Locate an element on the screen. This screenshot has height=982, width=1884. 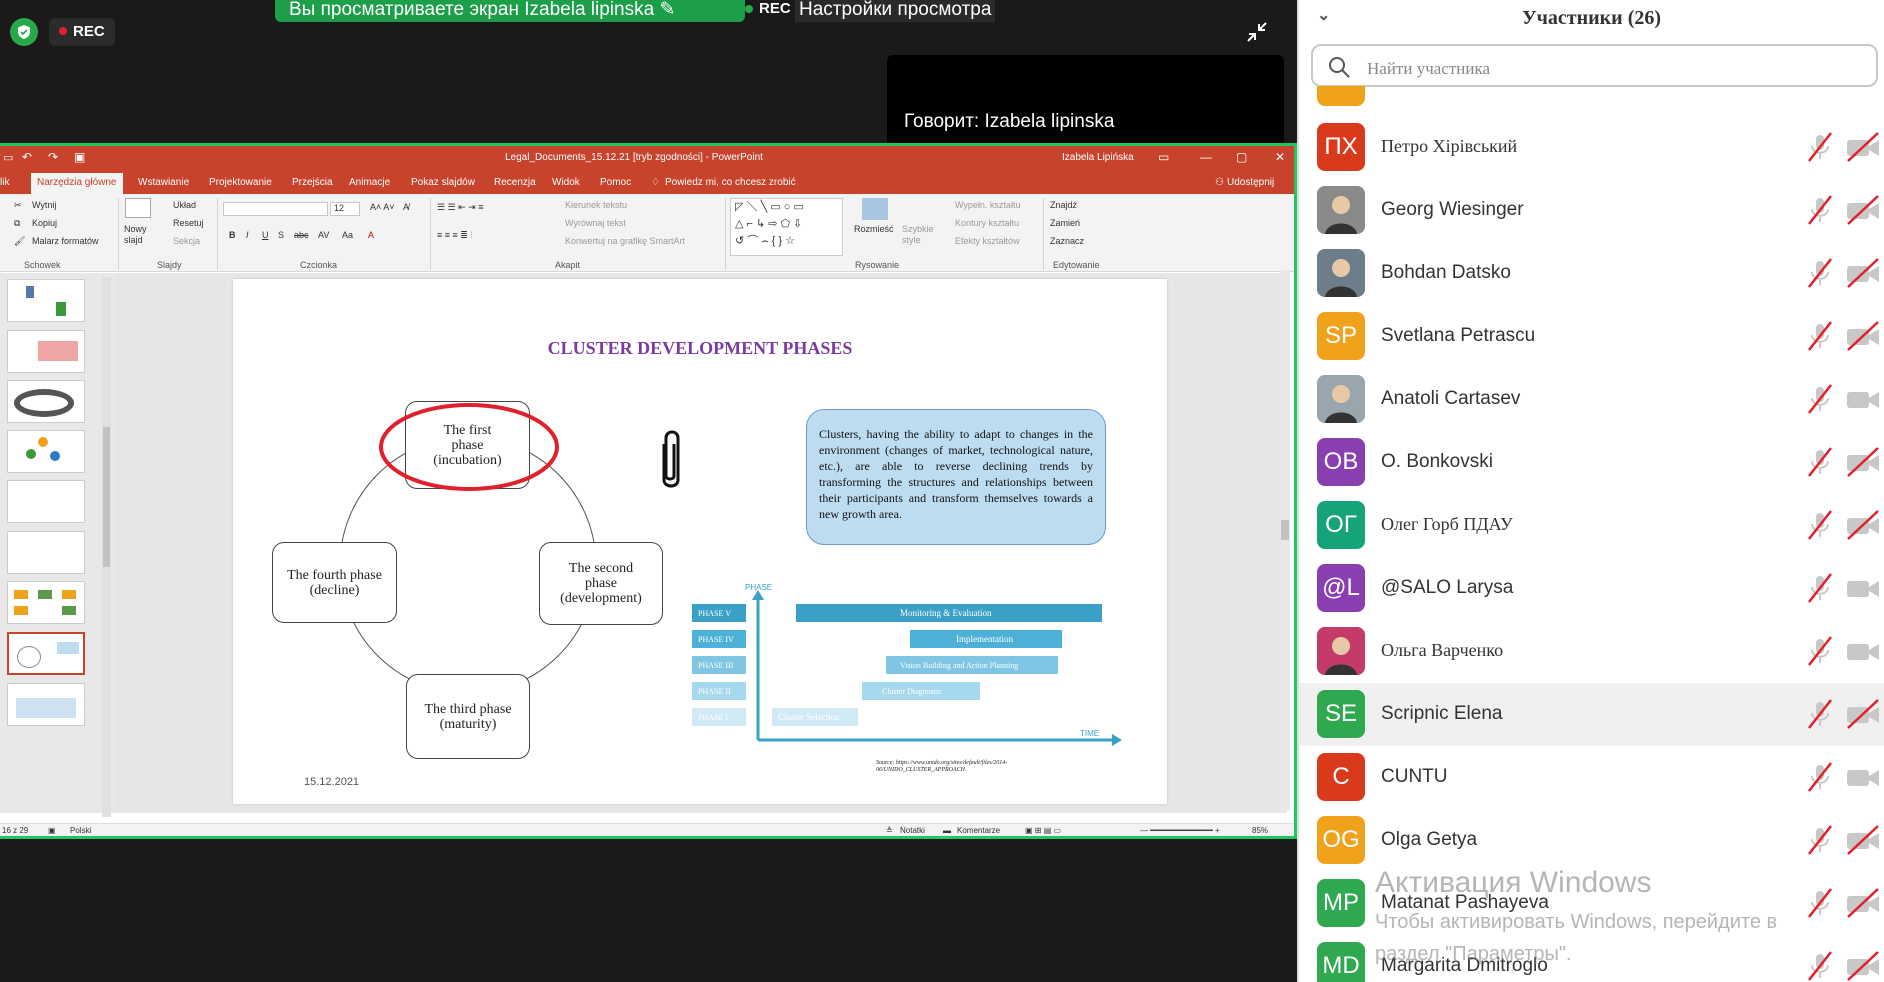
ppt-user-name: Izabela Lipińska is located at coordinates (1098, 157).